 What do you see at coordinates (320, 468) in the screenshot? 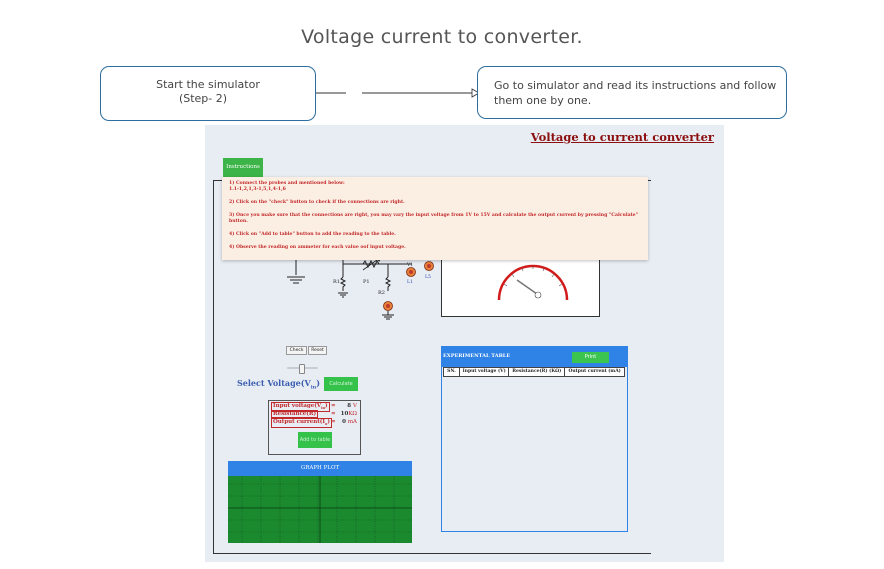
I see `graph-title: GRAPH PLOT` at bounding box center [320, 468].